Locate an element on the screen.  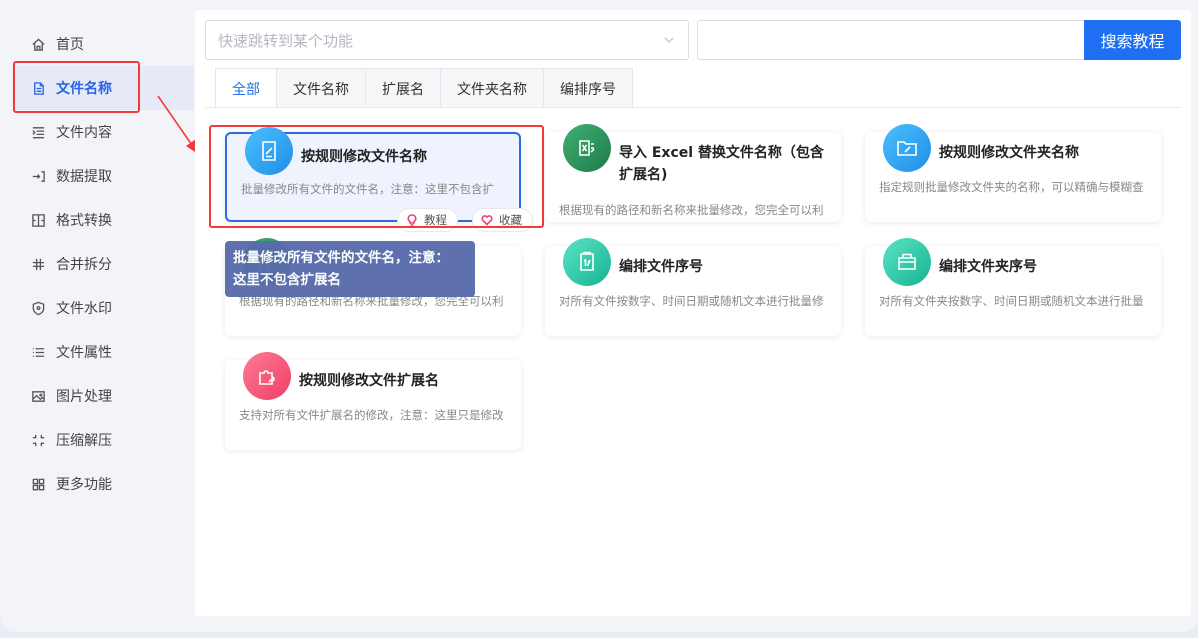
folder-number-icon is located at coordinates (907, 262).